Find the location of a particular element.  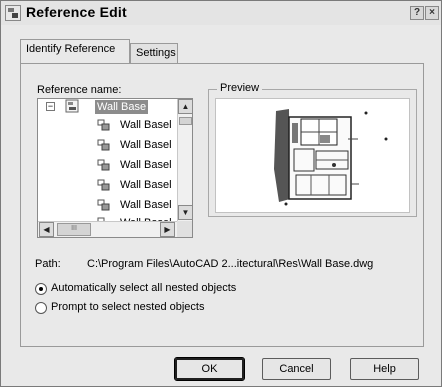

scroll-up-icon: ▲ is located at coordinates (185, 106).